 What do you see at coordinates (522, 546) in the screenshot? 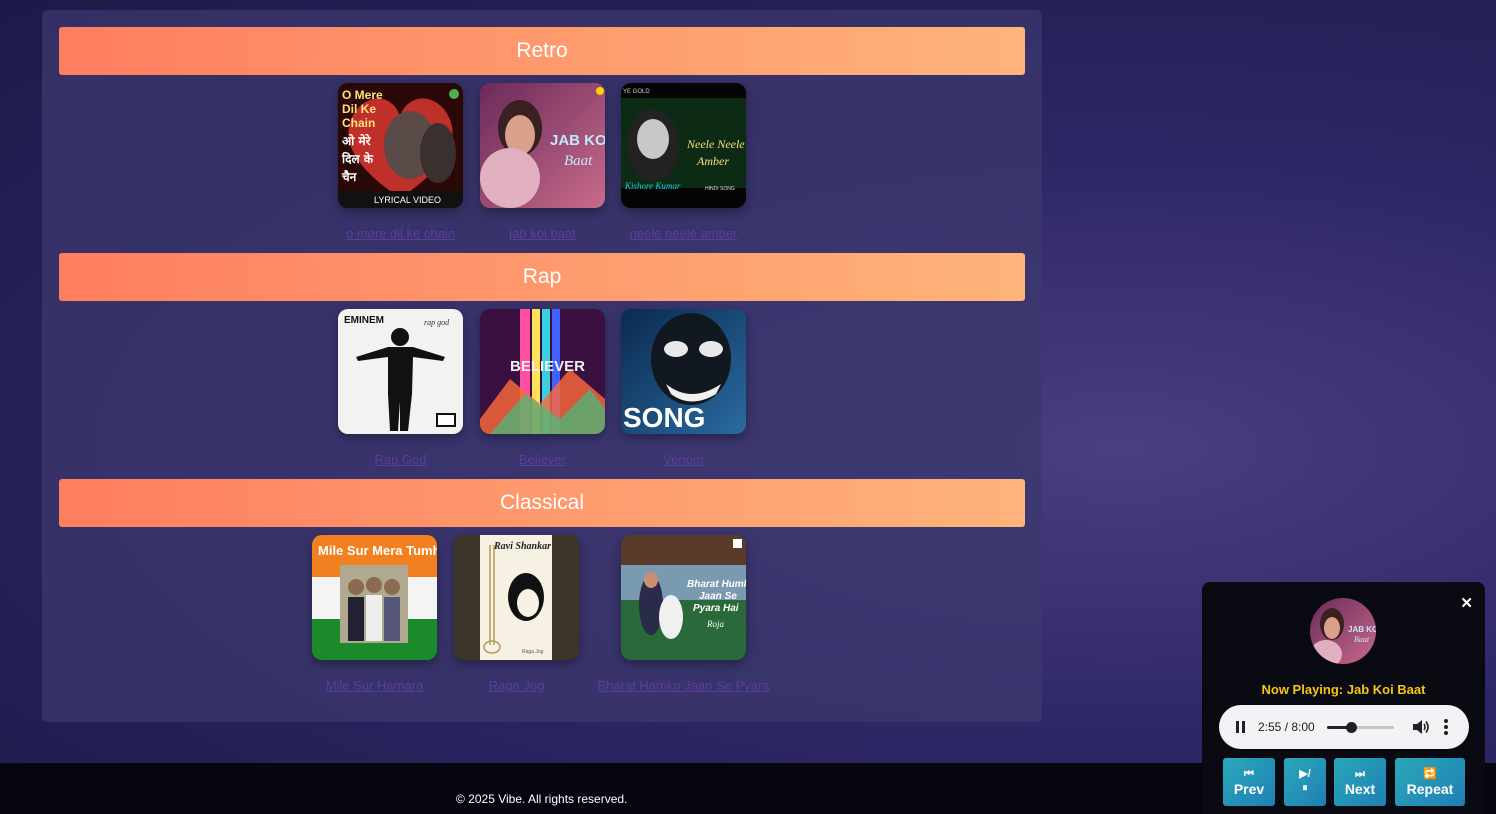
I see `cover-text: Ravi Shankar` at bounding box center [522, 546].